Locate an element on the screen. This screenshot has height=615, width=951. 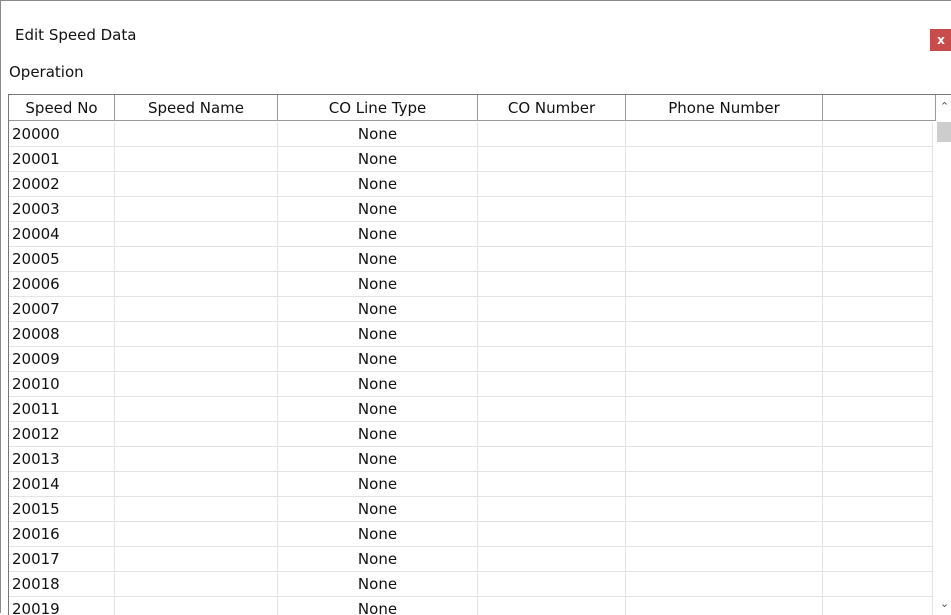
cell-speed-no: 20013 is located at coordinates (62, 459).